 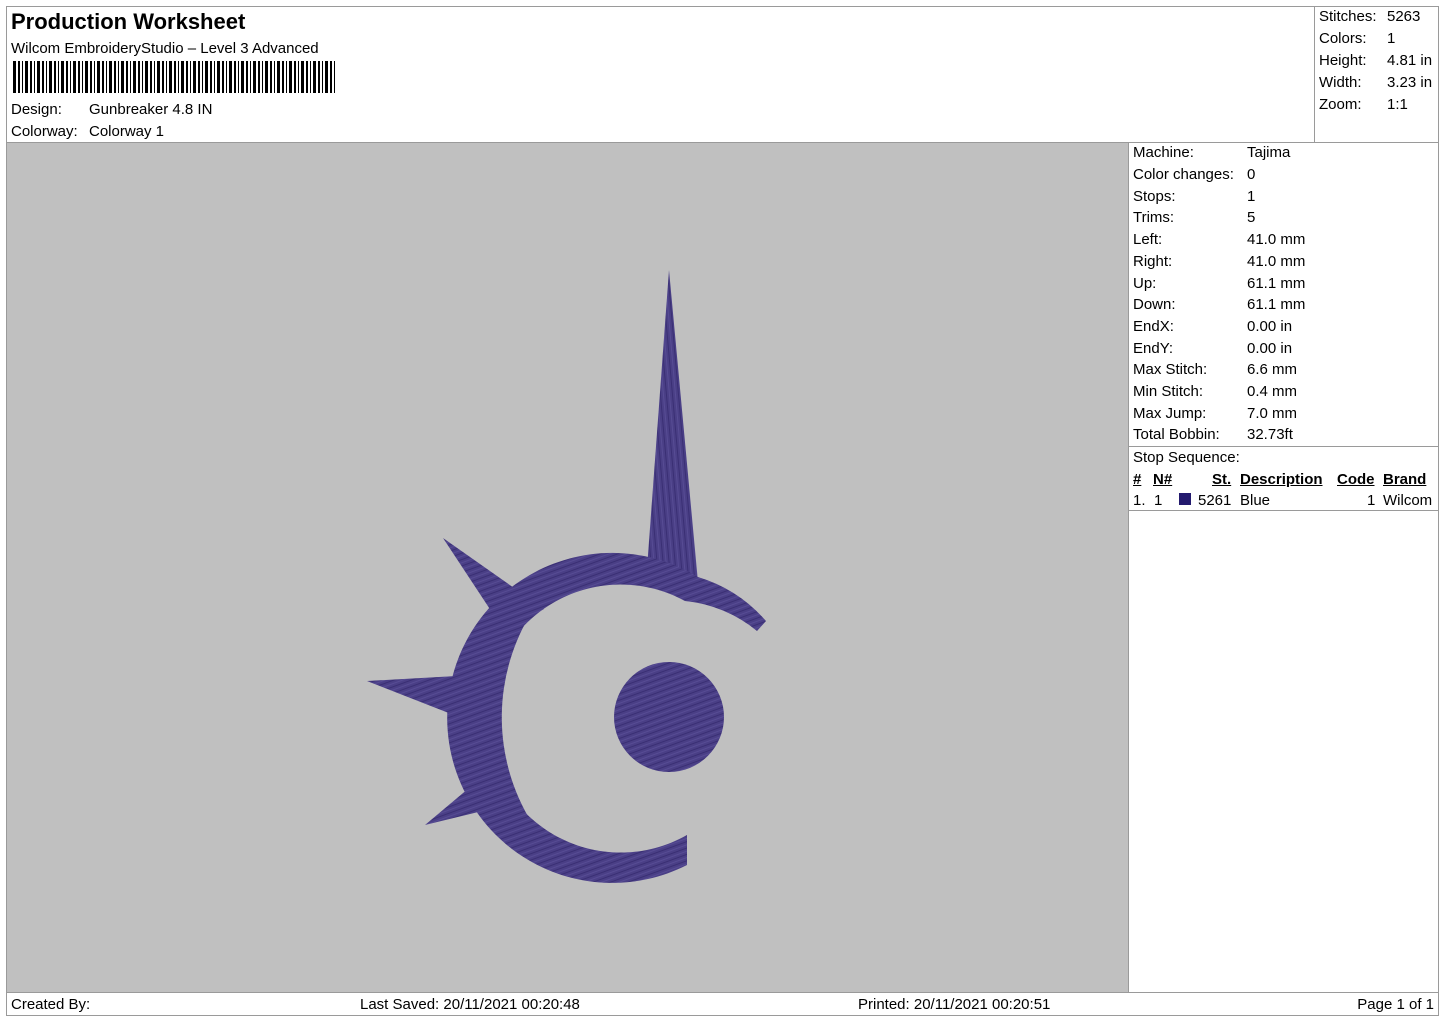 I want to click on summary-value: 4.81 in, so click(x=1410, y=60).